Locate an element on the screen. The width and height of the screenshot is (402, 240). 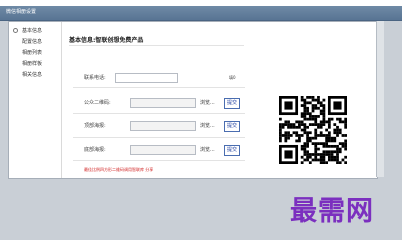
qr-code-submit-button: 提交 is located at coordinates (232, 103).